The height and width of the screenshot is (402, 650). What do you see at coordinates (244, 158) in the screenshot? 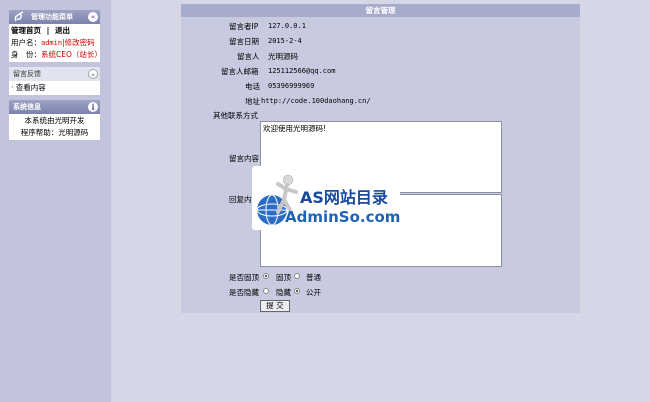
I see `content-label: 留言内容` at bounding box center [244, 158].